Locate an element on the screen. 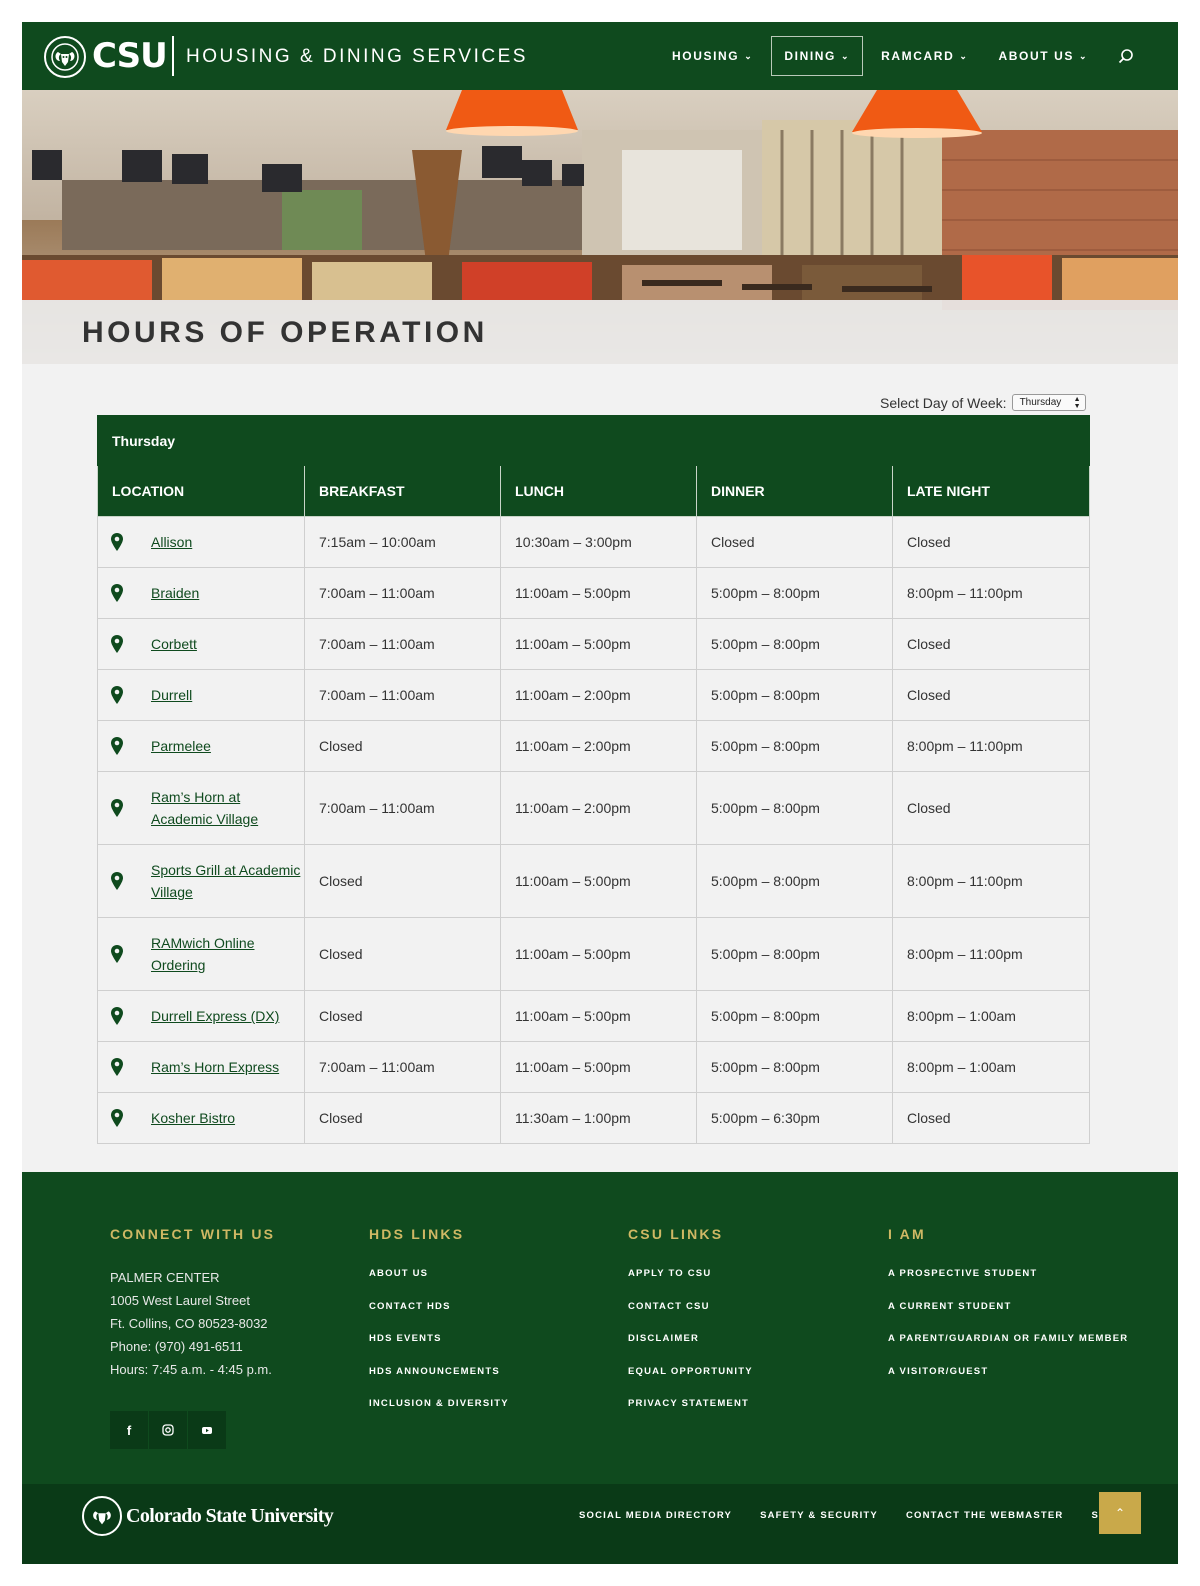  youtube-icon is located at coordinates (207, 1430).